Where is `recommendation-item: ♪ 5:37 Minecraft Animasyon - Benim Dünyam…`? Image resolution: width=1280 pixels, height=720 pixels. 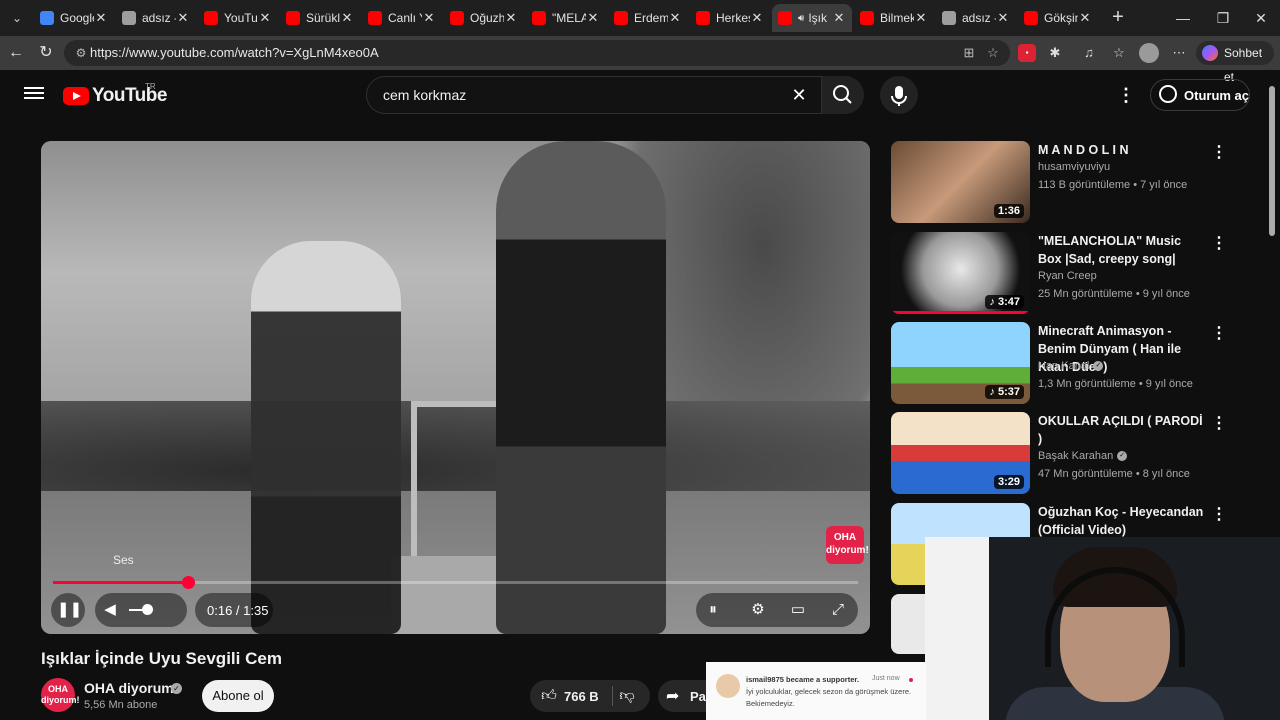
recommendation-item: ♪ 5:37 Minecraft Animasyon - Benim Dünyam… is located at coordinates (1071, 364).